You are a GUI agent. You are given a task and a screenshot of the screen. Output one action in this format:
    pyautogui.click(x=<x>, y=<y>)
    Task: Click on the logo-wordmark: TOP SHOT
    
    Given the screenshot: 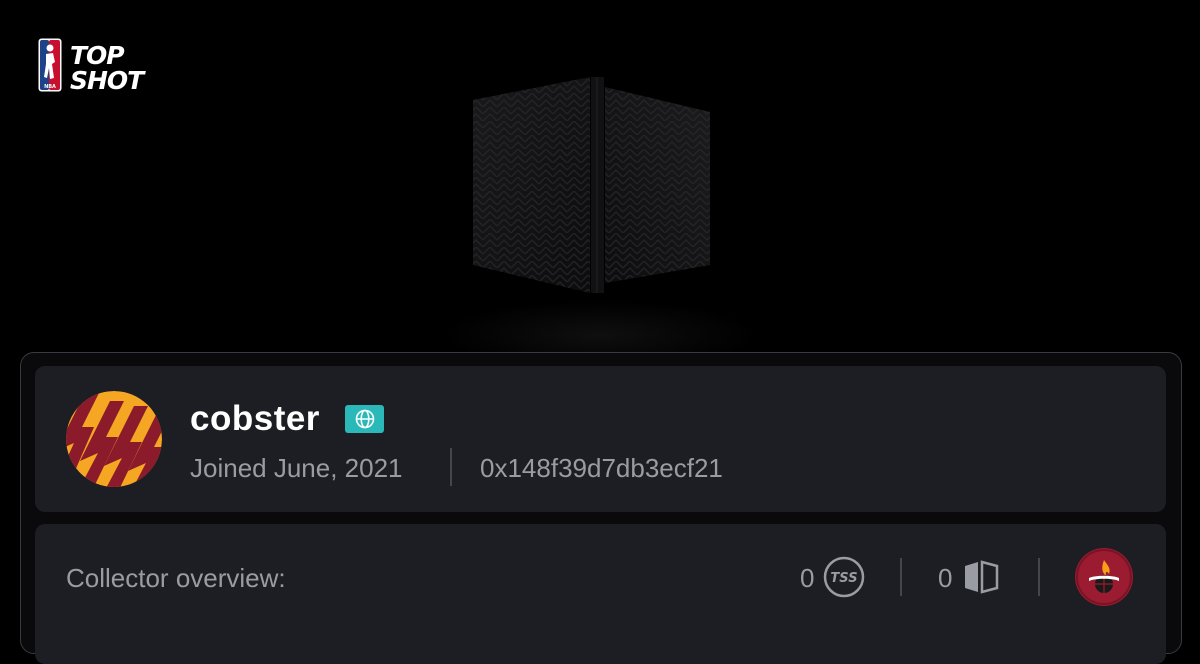 What is the action you would take?
    pyautogui.click(x=107, y=67)
    